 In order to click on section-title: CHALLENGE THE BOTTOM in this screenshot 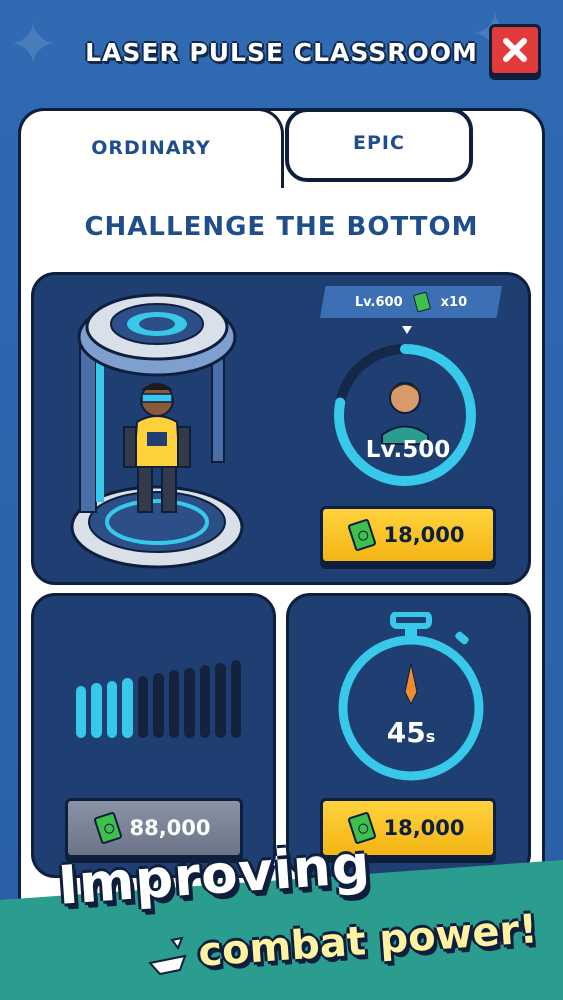, I will do `click(281, 227)`.